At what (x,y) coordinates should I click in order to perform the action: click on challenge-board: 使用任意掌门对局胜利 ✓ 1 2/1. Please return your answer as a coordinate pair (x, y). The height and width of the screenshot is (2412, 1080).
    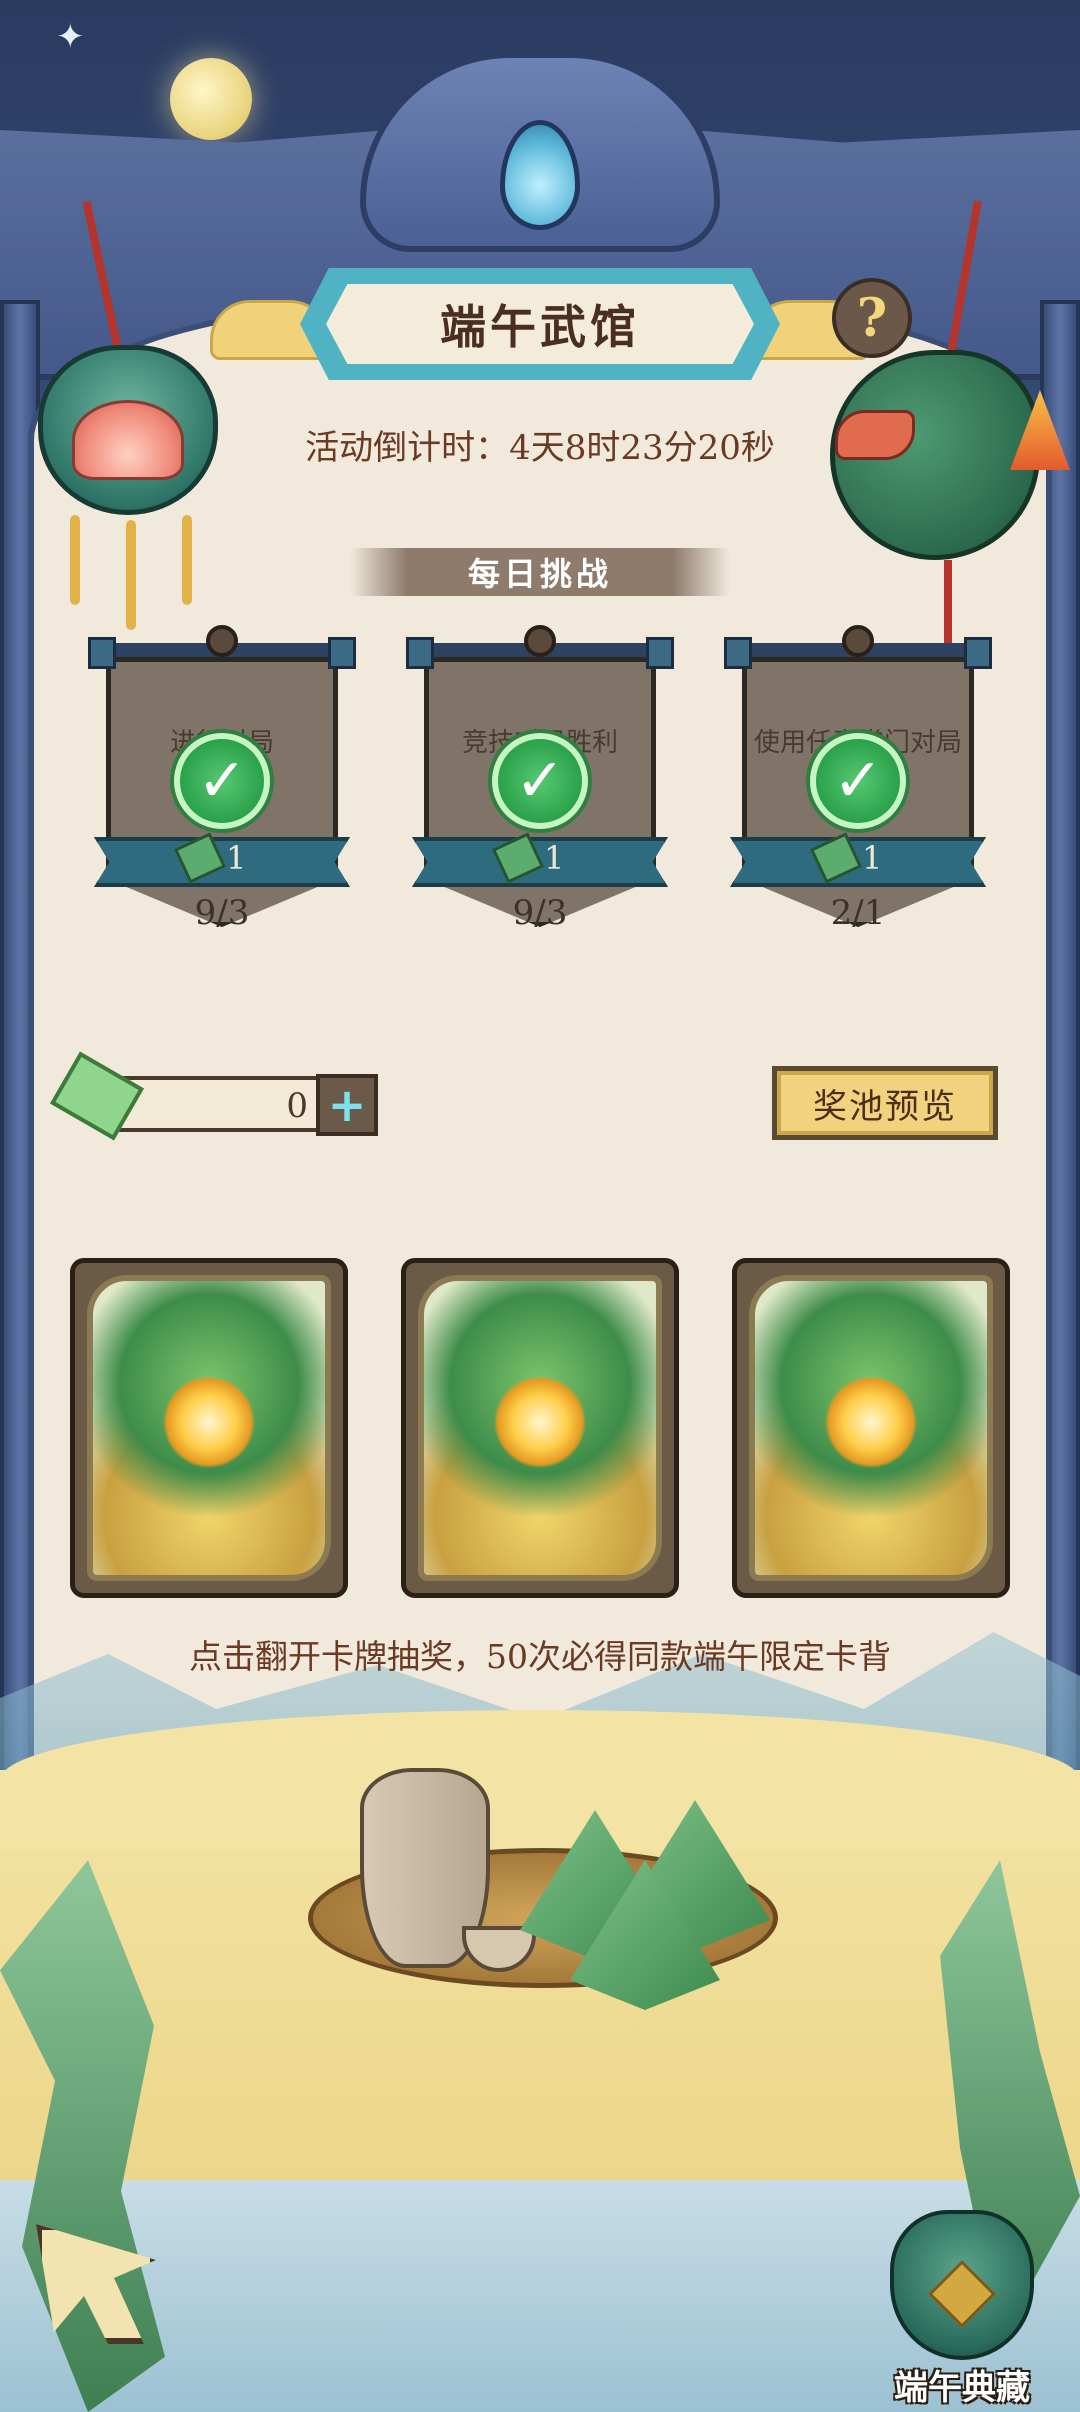
    Looking at the image, I should click on (858, 790).